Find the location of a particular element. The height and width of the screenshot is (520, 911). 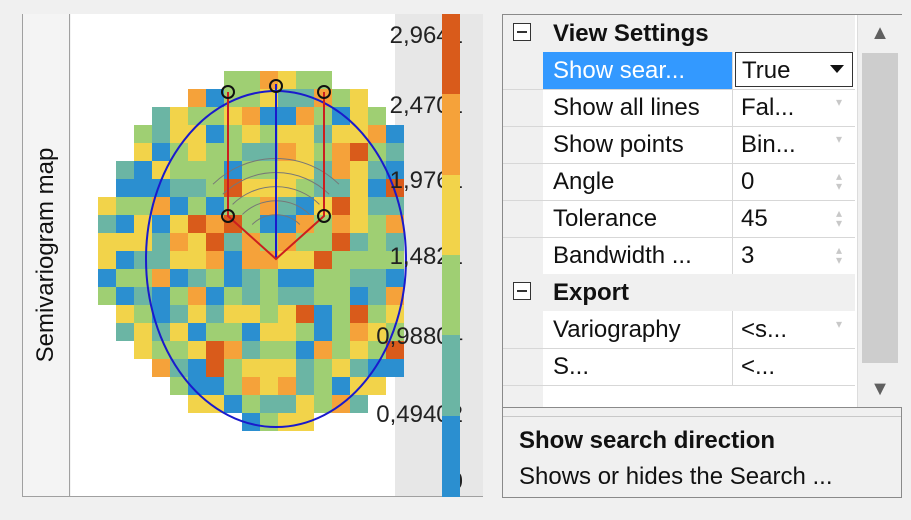

property-row-show-search-direction: Show sear... True is located at coordinates (679, 71).